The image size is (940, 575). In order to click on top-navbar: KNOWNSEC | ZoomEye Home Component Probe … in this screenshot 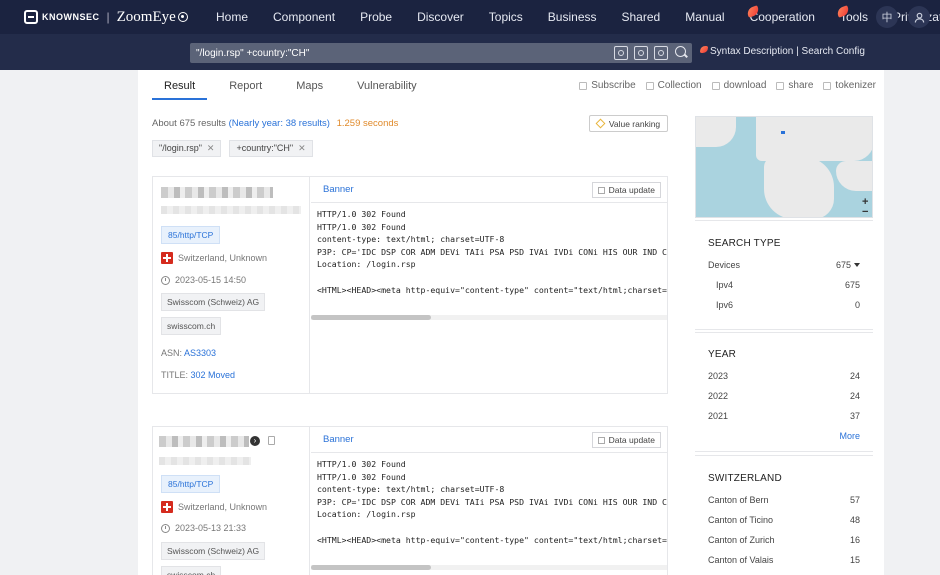, I will do `click(470, 17)`.